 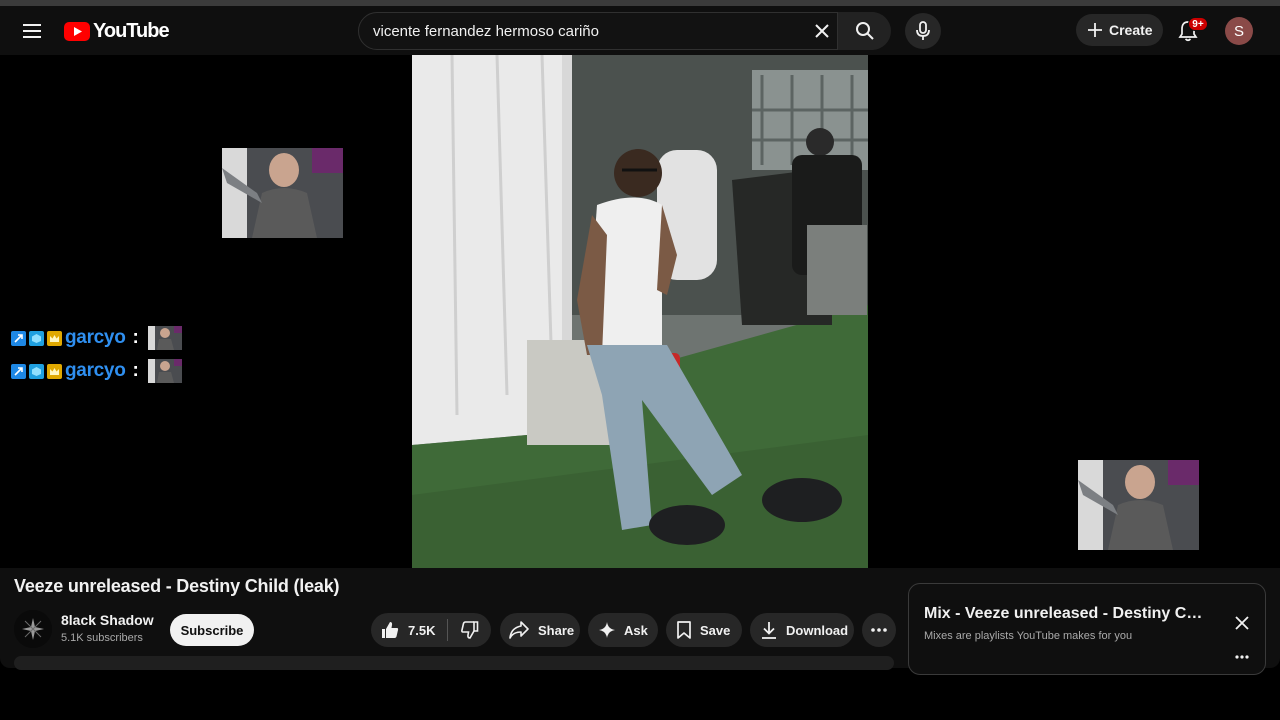 I want to click on menu-icon, so click(x=32, y=31).